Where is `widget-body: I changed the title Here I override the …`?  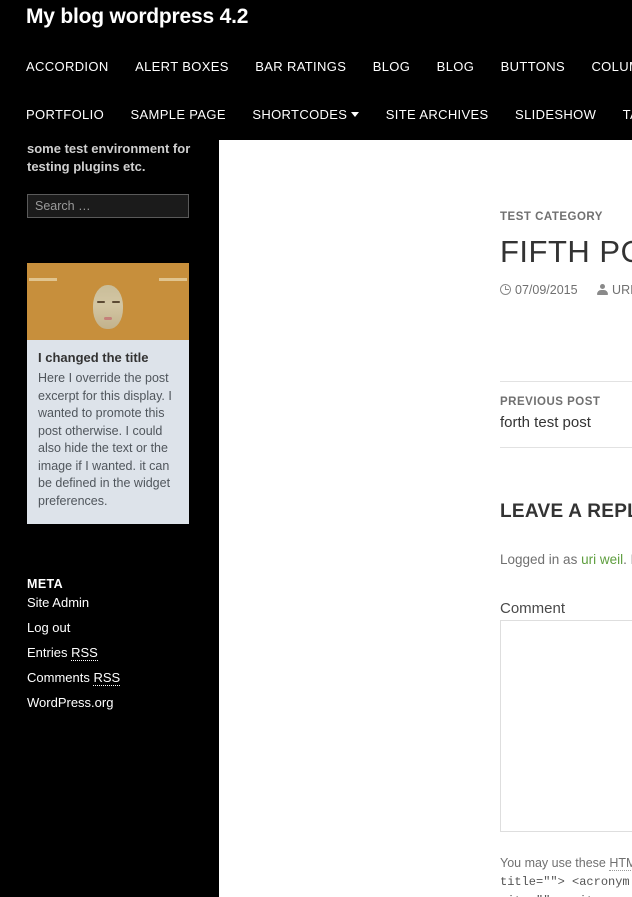 widget-body: I changed the title Here I override the … is located at coordinates (108, 432).